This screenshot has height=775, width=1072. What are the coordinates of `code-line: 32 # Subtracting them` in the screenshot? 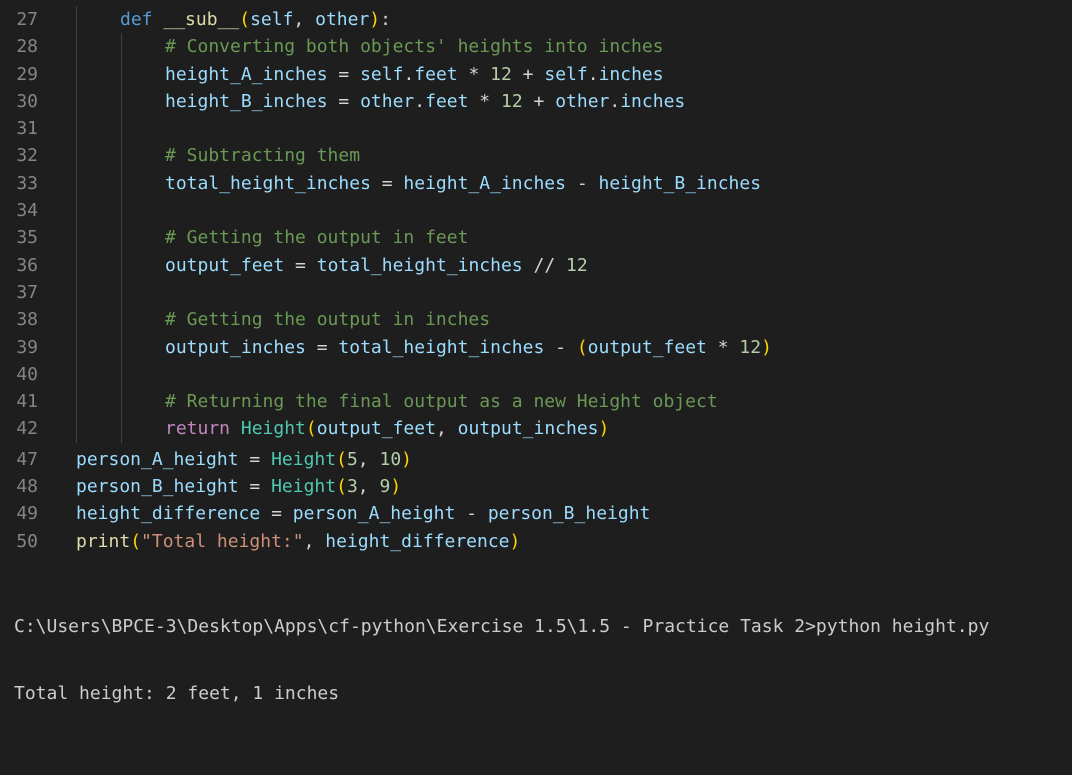 It's located at (536, 156).